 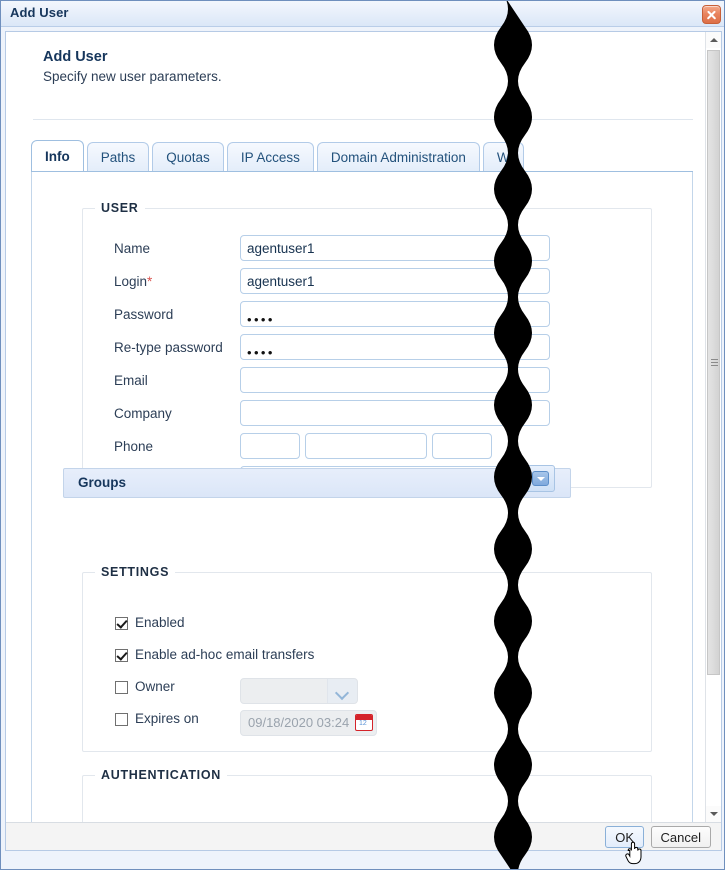 I want to click on email-input, so click(x=395, y=380).